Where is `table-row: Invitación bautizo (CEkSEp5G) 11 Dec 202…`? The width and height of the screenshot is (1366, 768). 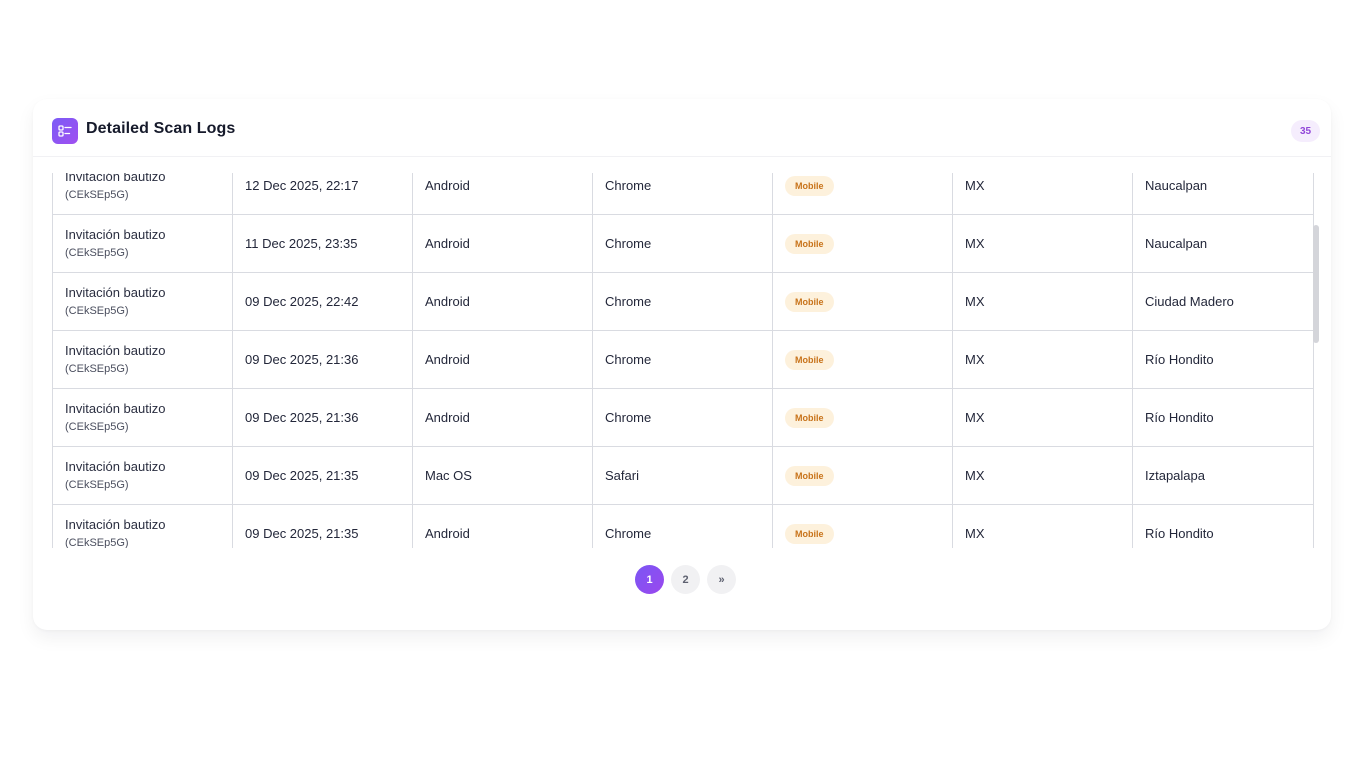 table-row: Invitación bautizo (CEkSEp5G) 11 Dec 202… is located at coordinates (683, 243).